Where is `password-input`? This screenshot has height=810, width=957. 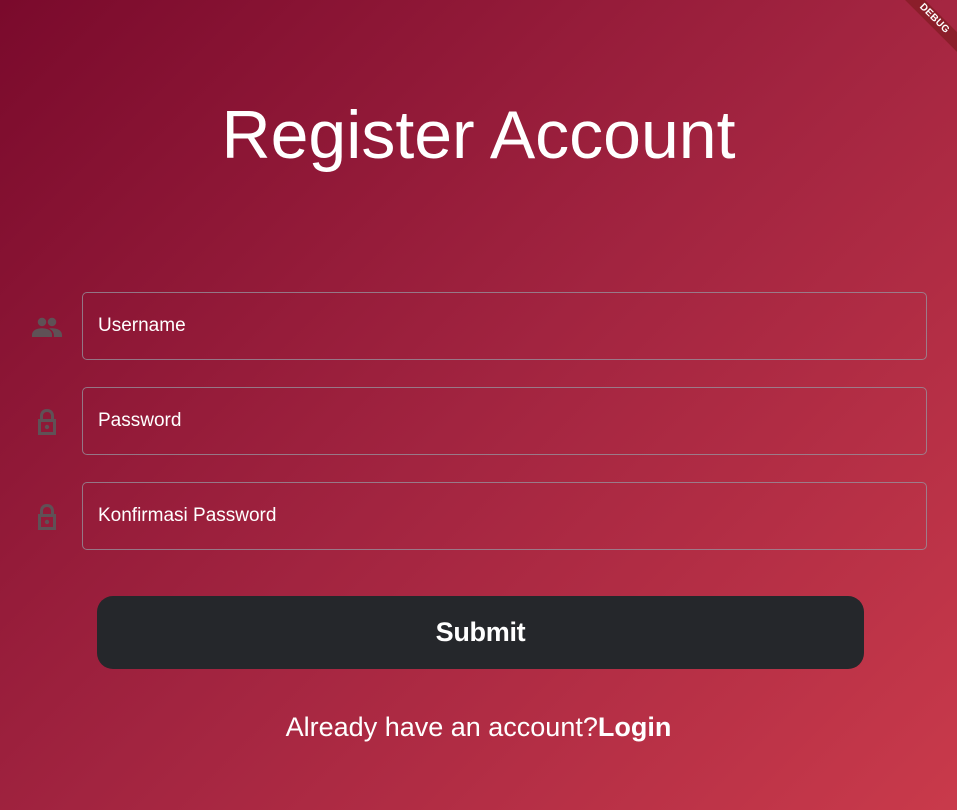 password-input is located at coordinates (504, 421).